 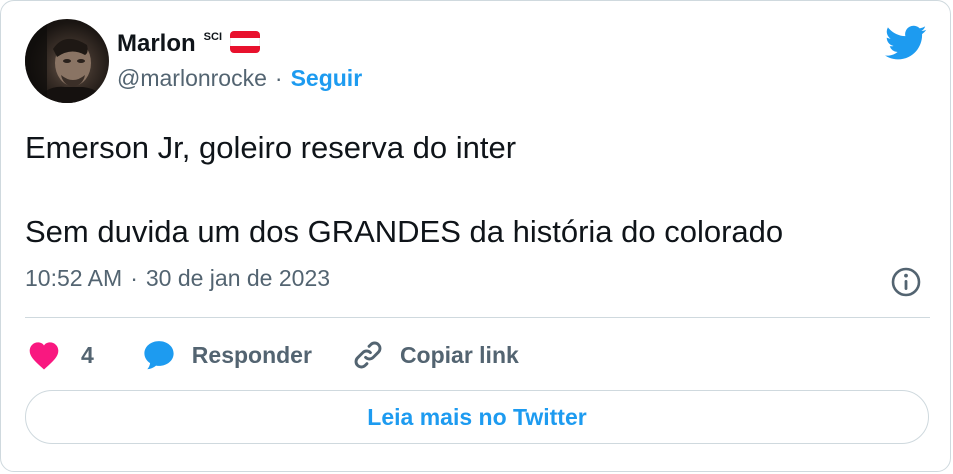 I want to click on author-handle-row: @marlonrocke · Seguir, so click(x=239, y=78).